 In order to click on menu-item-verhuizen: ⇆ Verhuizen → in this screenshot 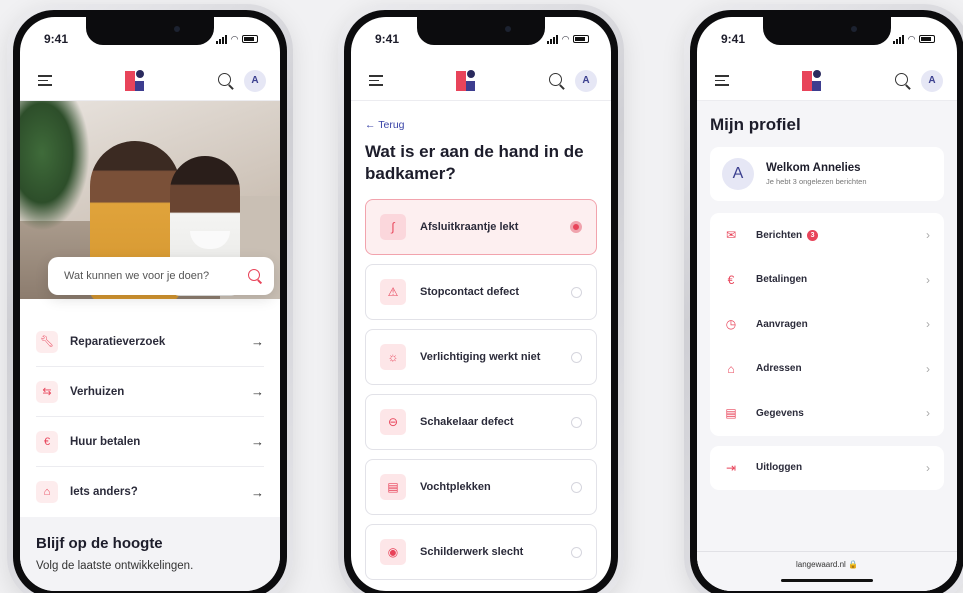, I will do `click(150, 392)`.